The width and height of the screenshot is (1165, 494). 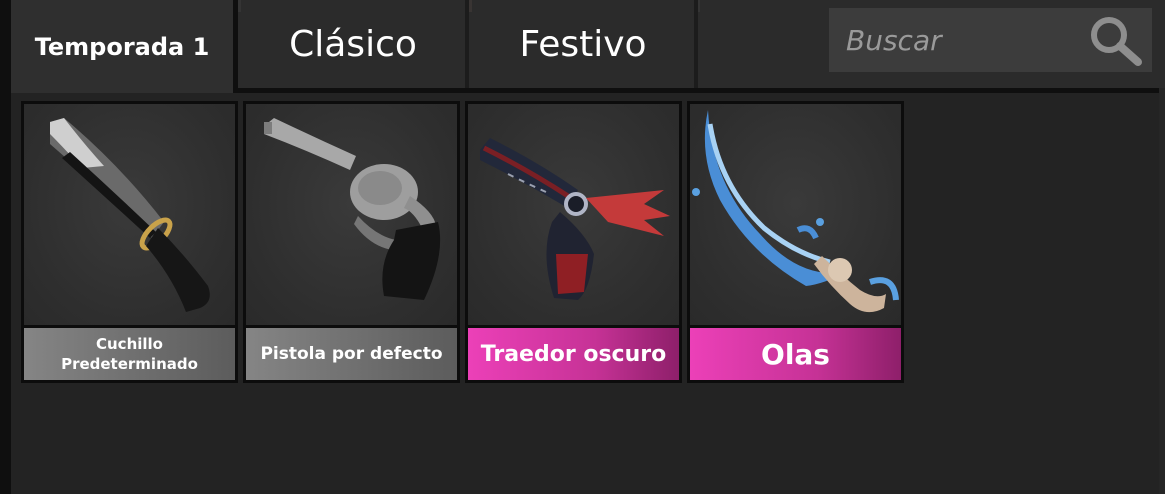 I want to click on revolver-icon, so click(x=352, y=209).